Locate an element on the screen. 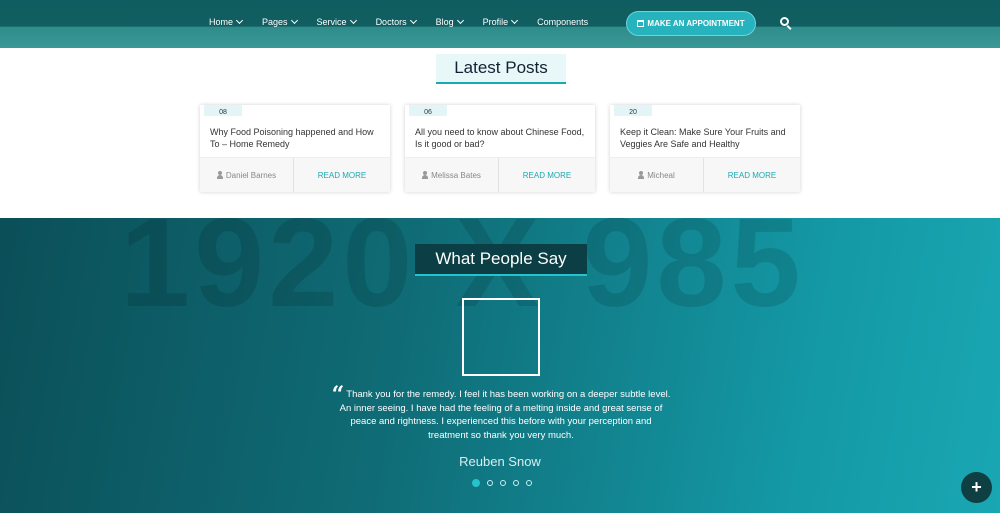  testimonials-heading: What People Say is located at coordinates (501, 260).